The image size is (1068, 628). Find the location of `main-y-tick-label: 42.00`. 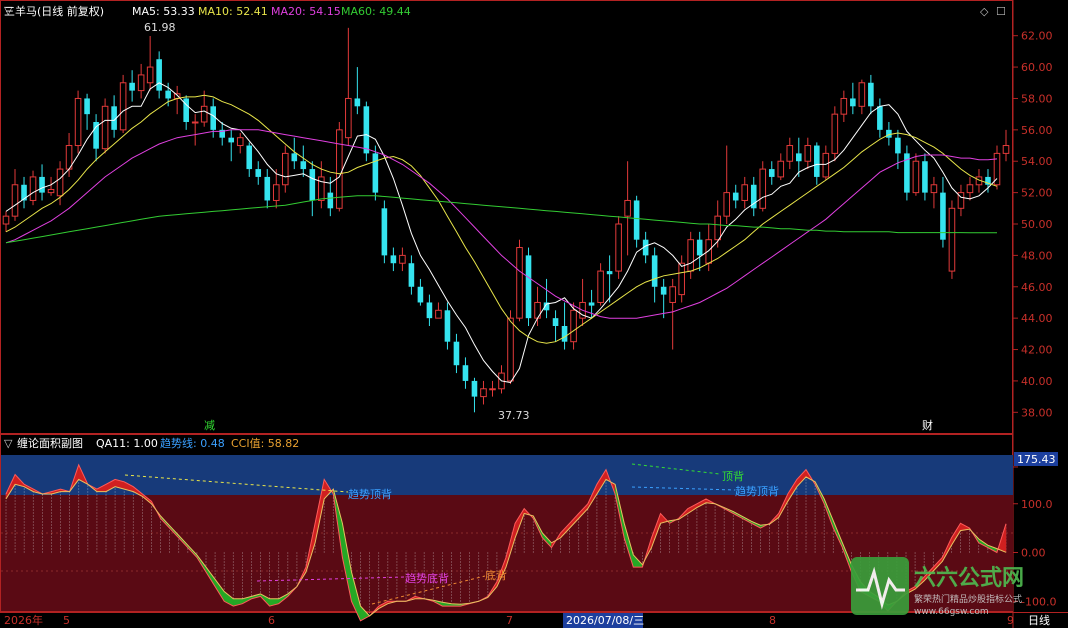

main-y-tick-label: 42.00 is located at coordinates (1037, 350).